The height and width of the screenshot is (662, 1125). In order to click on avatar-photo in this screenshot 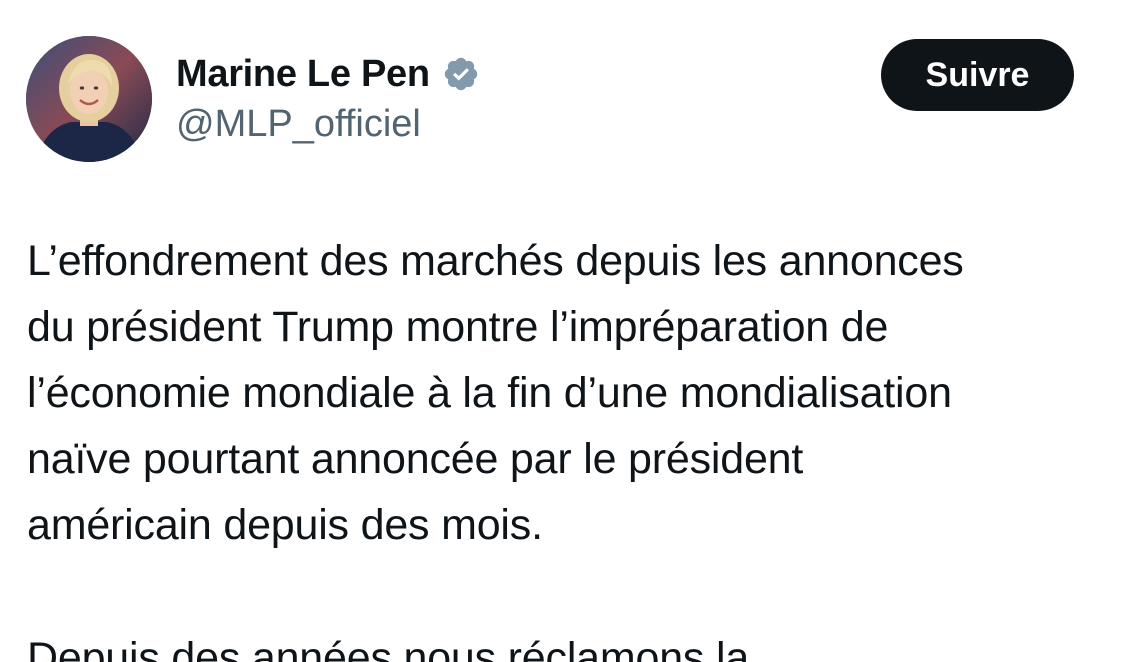, I will do `click(89, 99)`.